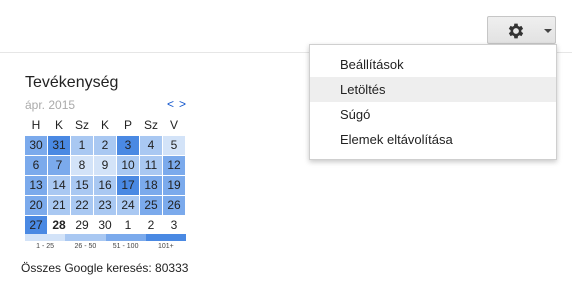  I want to click on activity-legend-scale, so click(105, 237).